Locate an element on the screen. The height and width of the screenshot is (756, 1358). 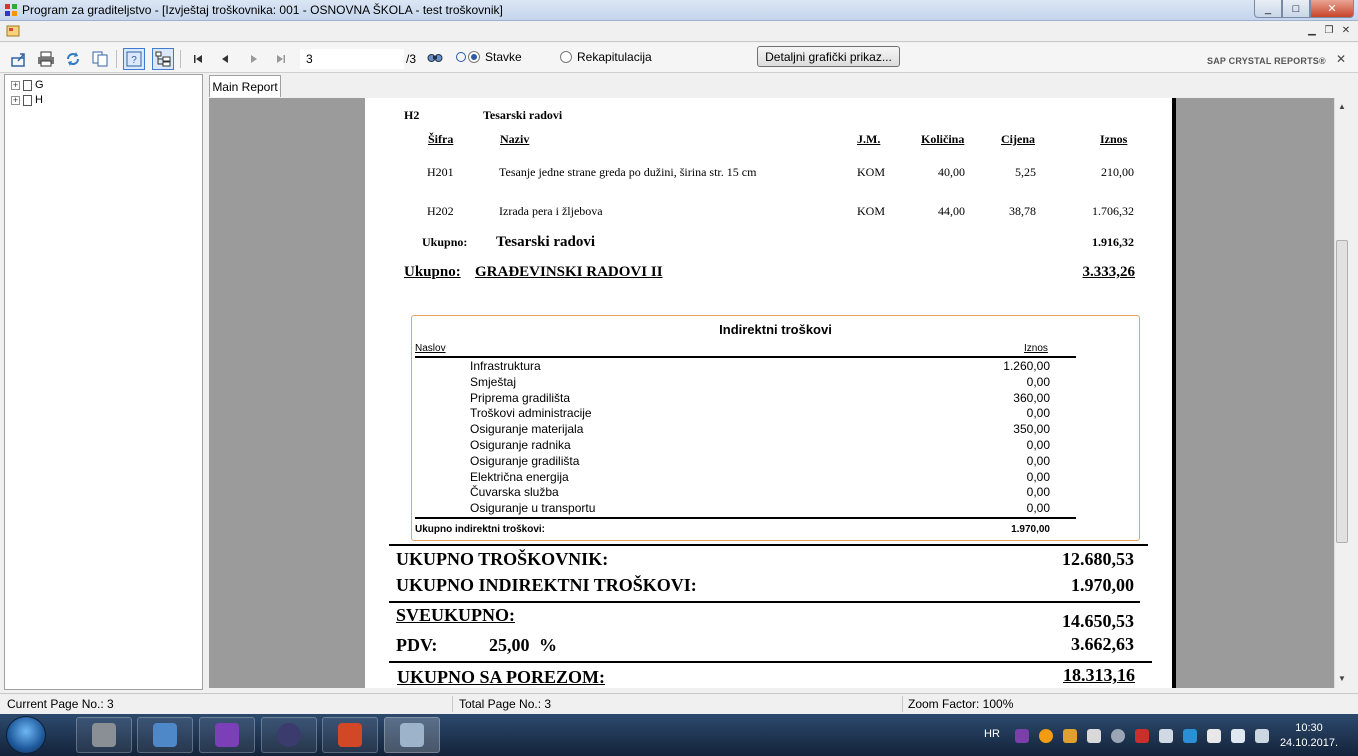
mdi-restore-icon: ❐ is located at coordinates (1329, 30).